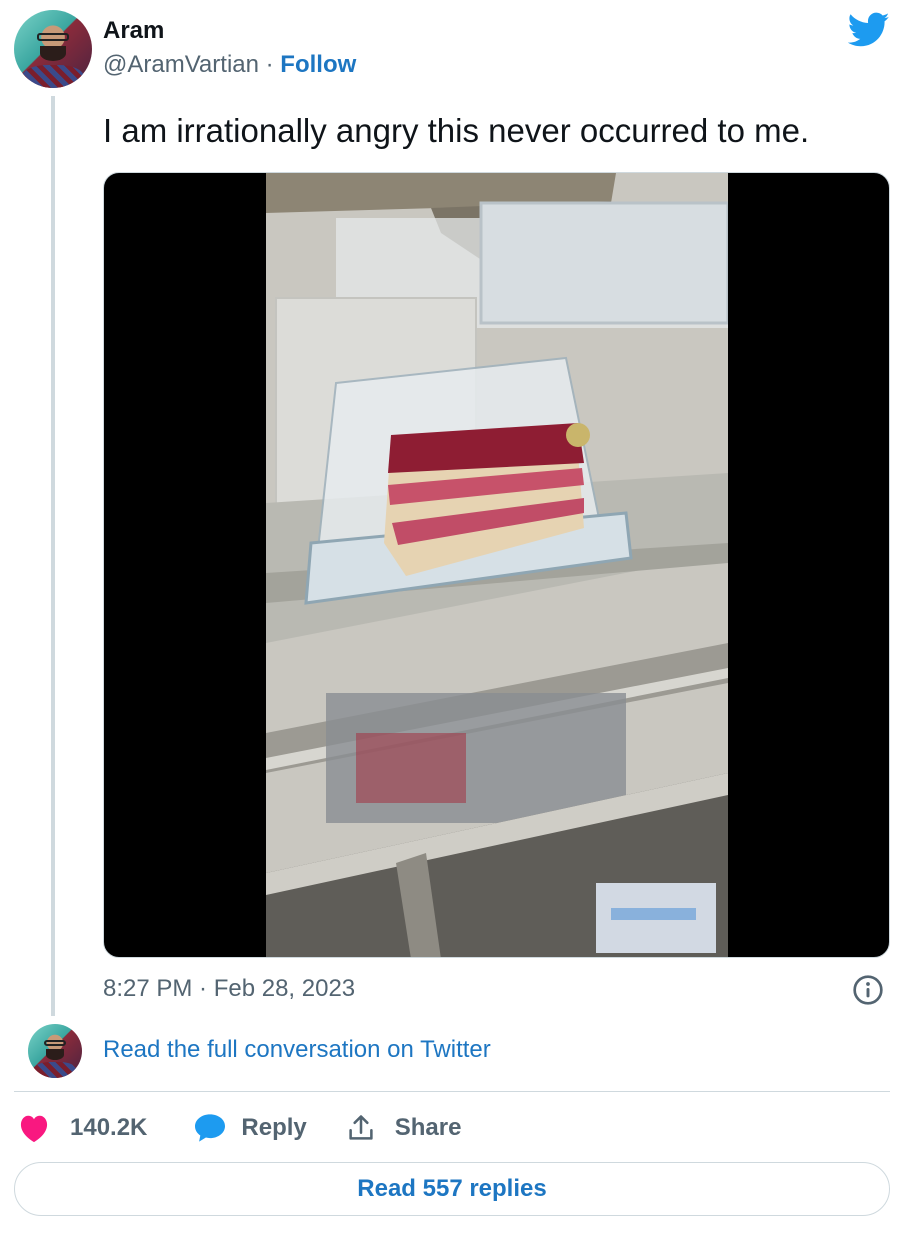 This screenshot has height=1234, width=916. Describe the element at coordinates (361, 1127) in the screenshot. I see `share-upload-icon` at that location.